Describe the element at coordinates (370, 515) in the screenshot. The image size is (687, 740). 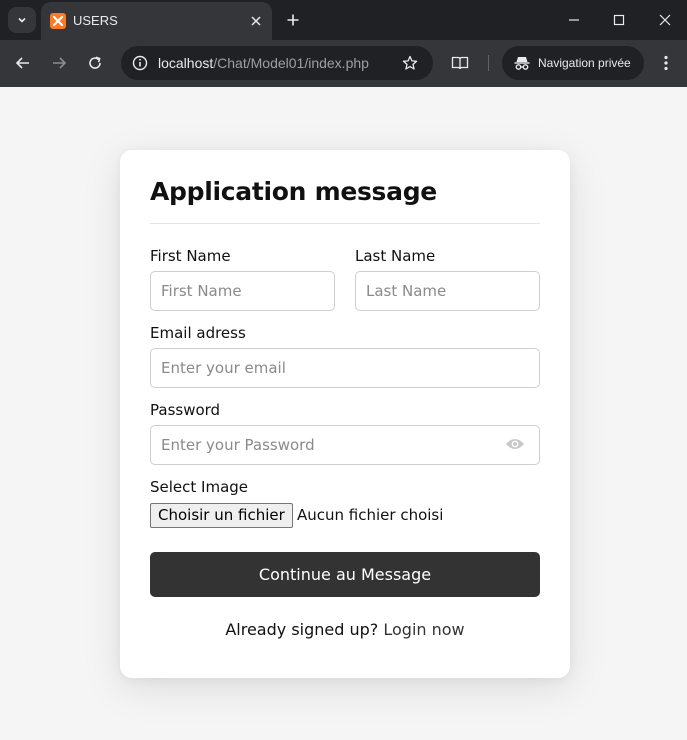
I see `file-status-text: Aucun fichier choisi` at that location.